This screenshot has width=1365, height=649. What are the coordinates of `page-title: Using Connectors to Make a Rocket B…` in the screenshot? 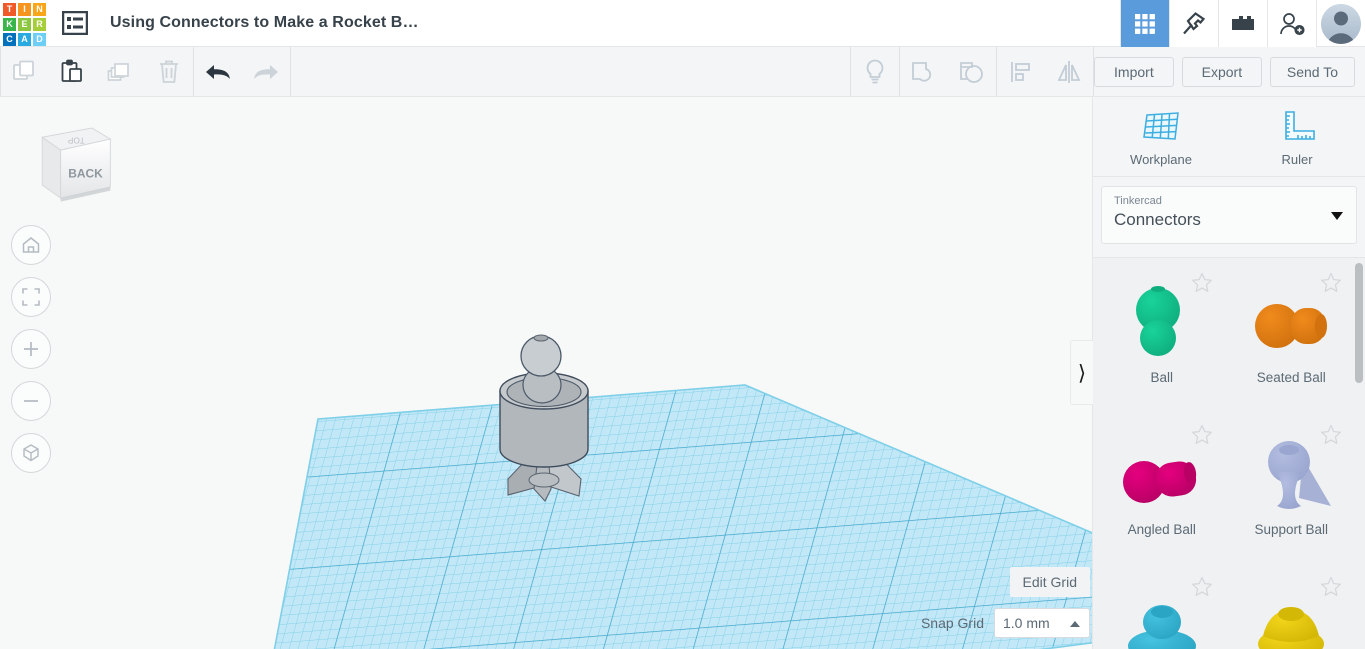 It's located at (264, 22).